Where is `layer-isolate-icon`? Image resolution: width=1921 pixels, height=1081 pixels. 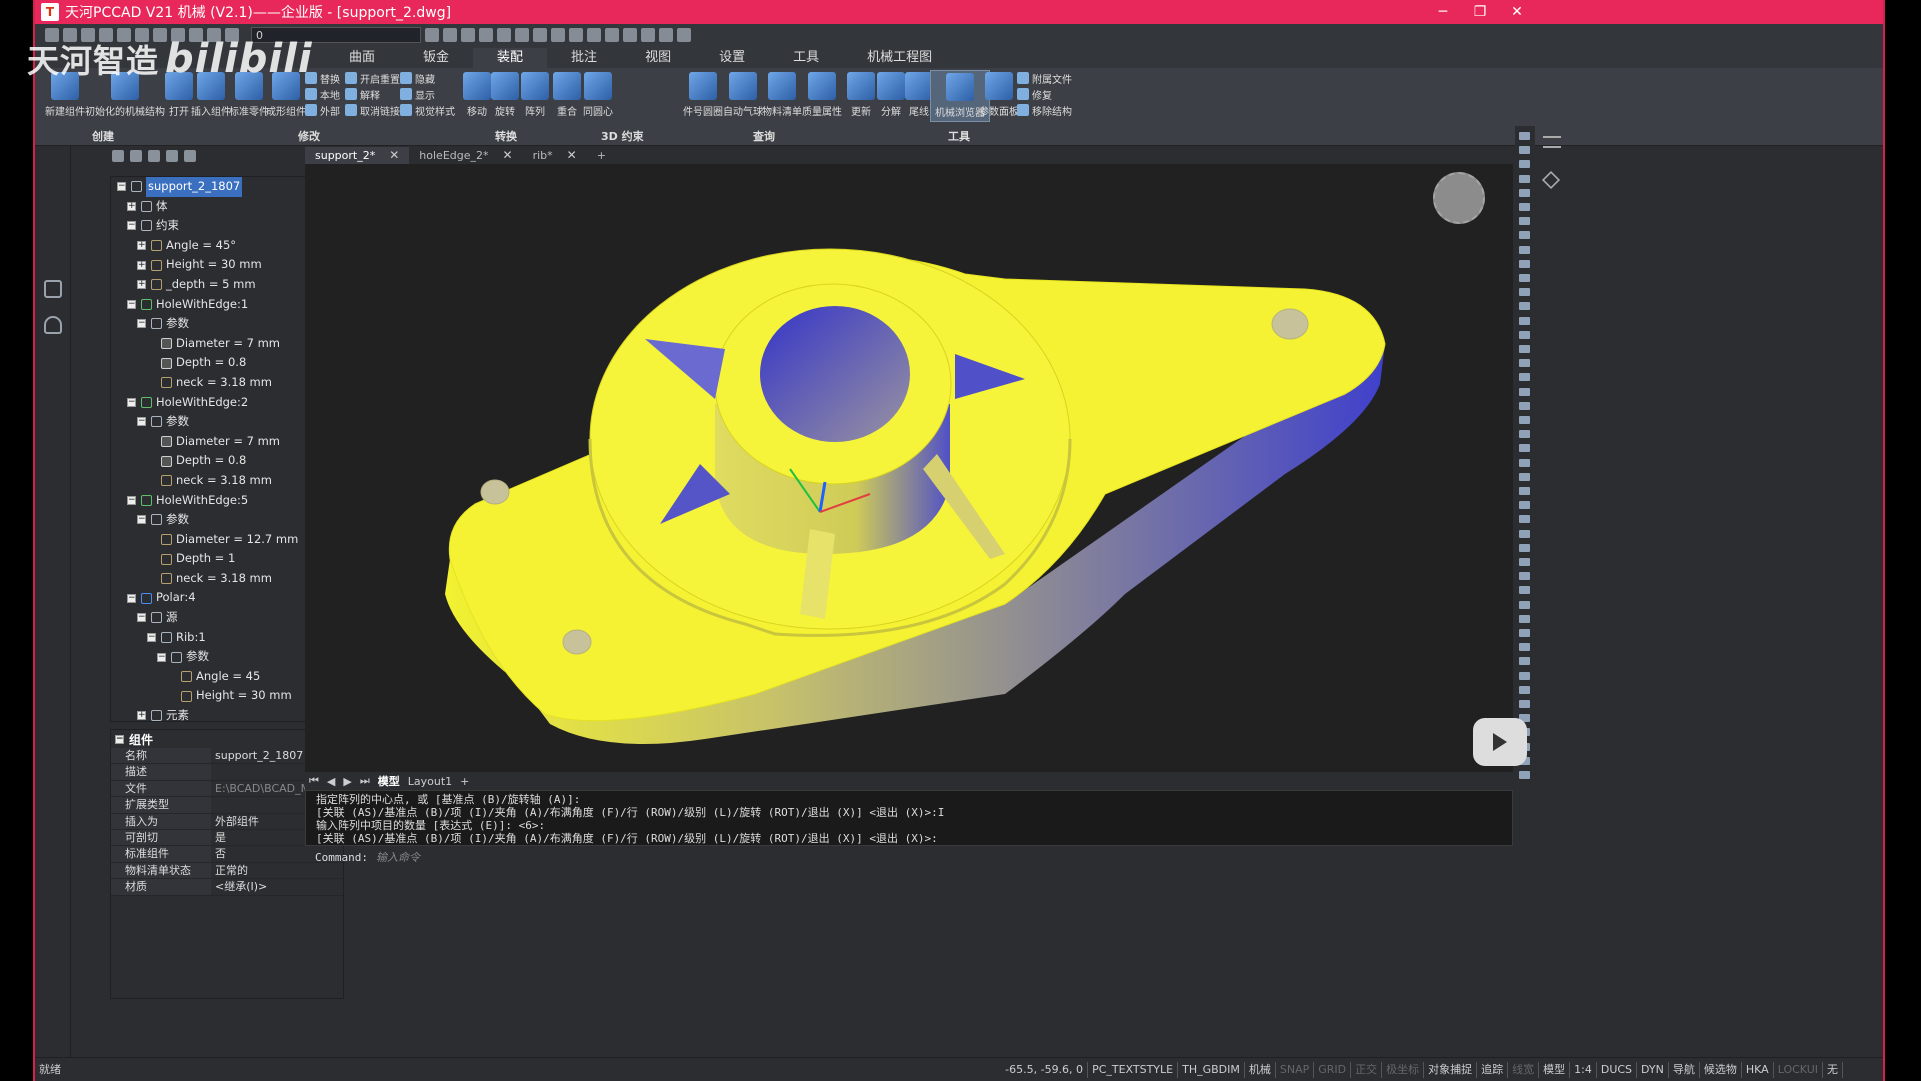
layer-isolate-icon is located at coordinates (468, 35).